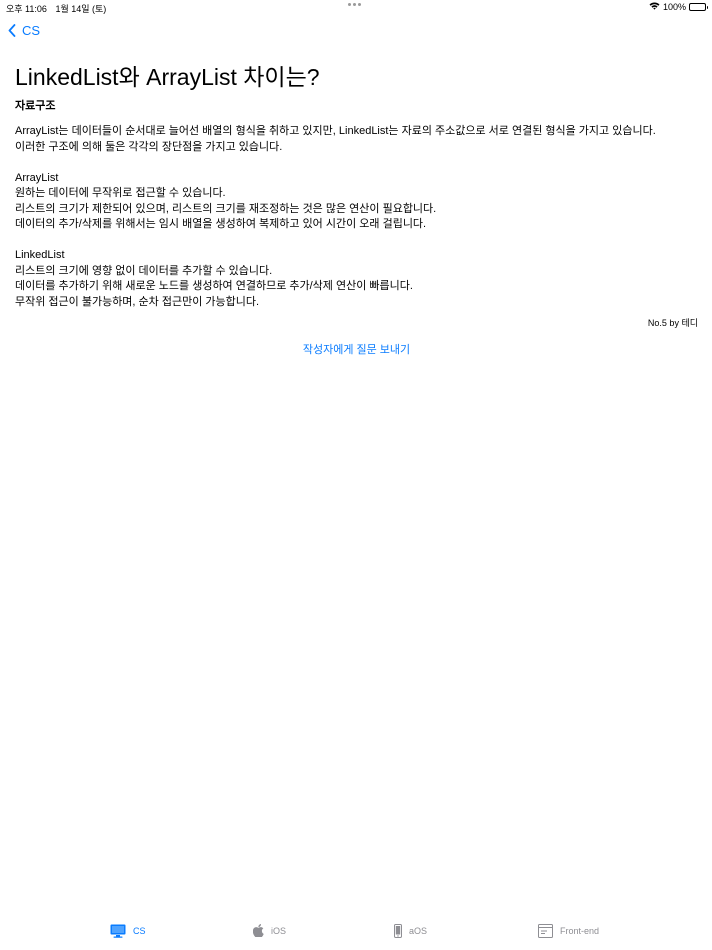 The height and width of the screenshot is (950, 712). Describe the element at coordinates (128, 931) in the screenshot. I see `tab-cs: CS` at that location.